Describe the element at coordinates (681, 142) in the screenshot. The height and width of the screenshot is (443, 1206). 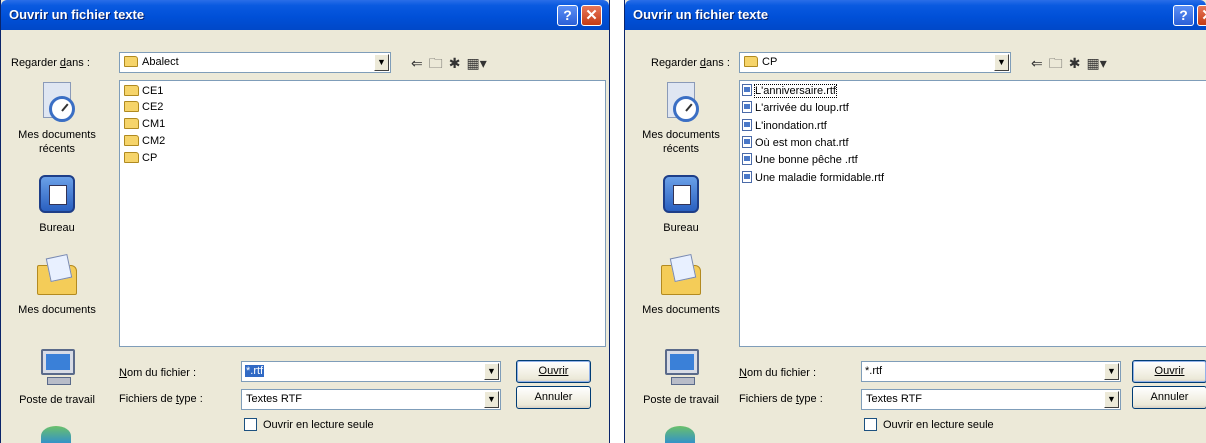
I see `place-label: Mes documents récents` at that location.